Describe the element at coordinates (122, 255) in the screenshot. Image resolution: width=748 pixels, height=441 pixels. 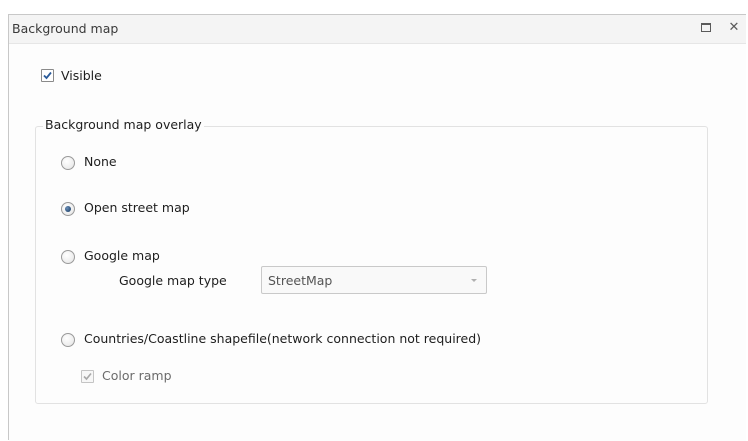
I see `radio-google-map-label: Google map` at that location.